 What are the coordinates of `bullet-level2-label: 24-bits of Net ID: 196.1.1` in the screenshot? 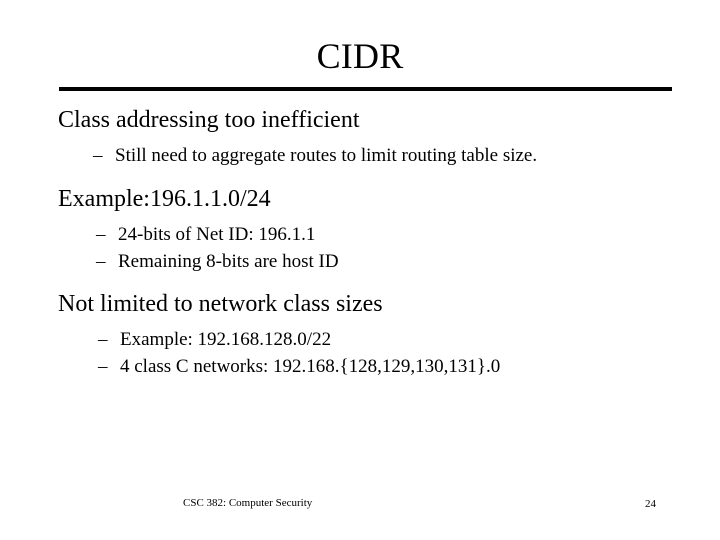 It's located at (217, 234).